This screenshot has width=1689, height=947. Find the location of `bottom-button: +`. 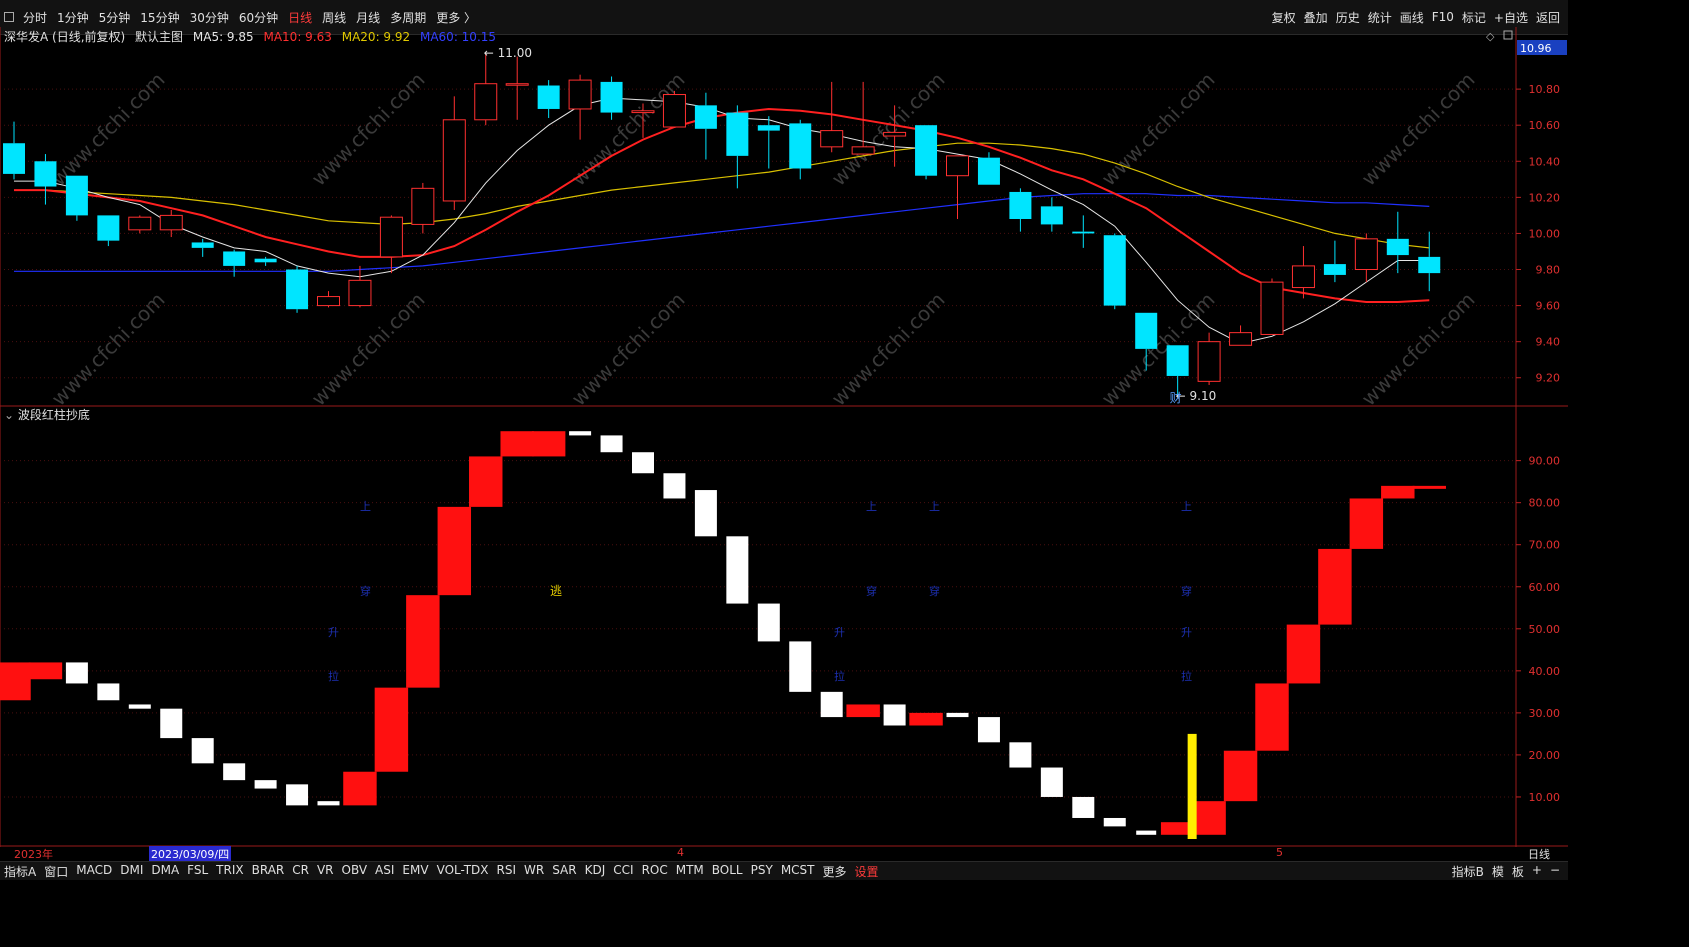

bottom-button: + is located at coordinates (1537, 871).